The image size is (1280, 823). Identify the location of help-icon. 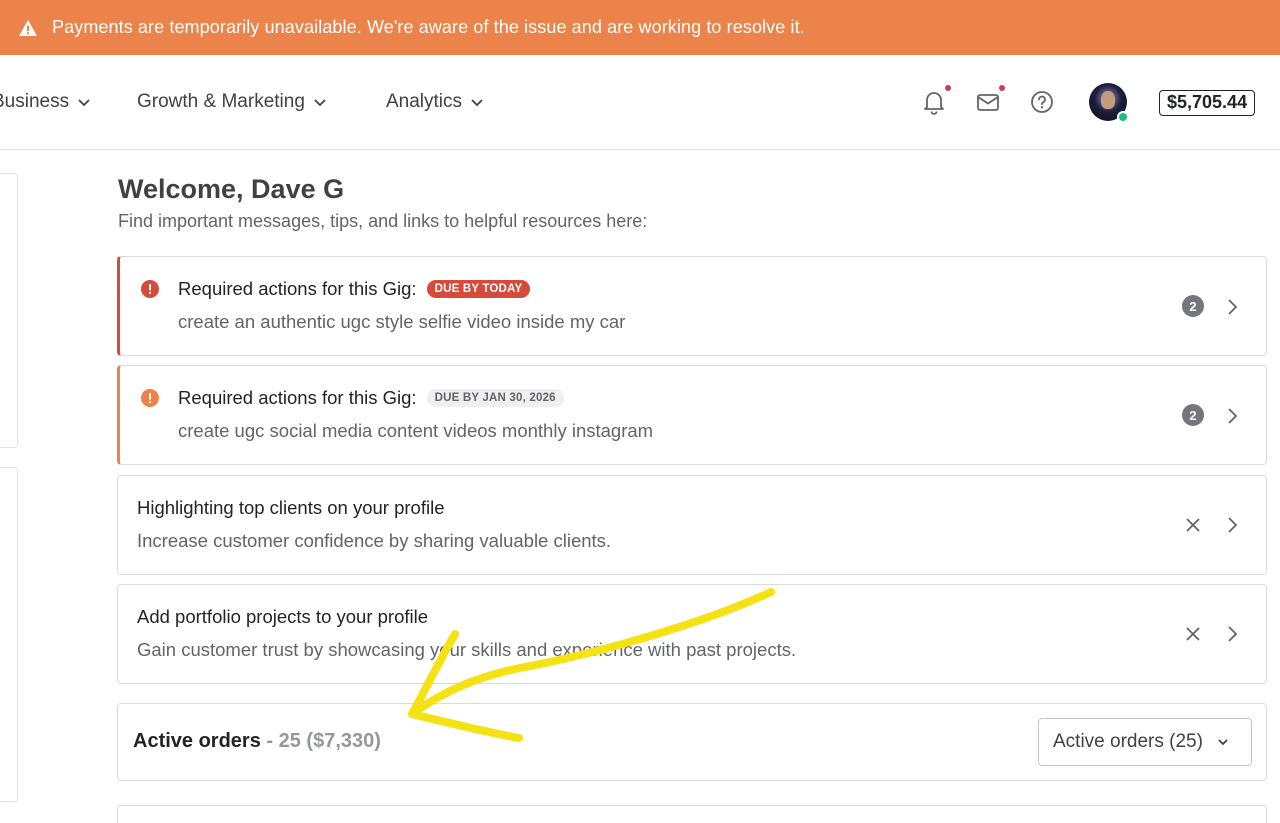
(1042, 102).